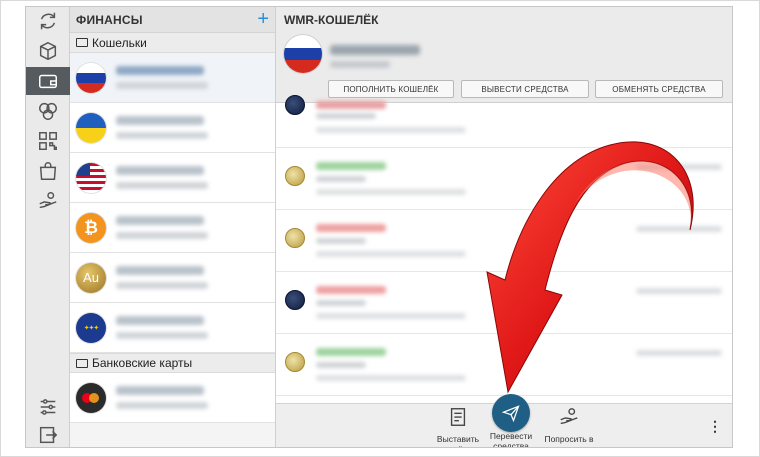 Image resolution: width=760 pixels, height=457 pixels. I want to click on card-small-icon, so click(82, 363).